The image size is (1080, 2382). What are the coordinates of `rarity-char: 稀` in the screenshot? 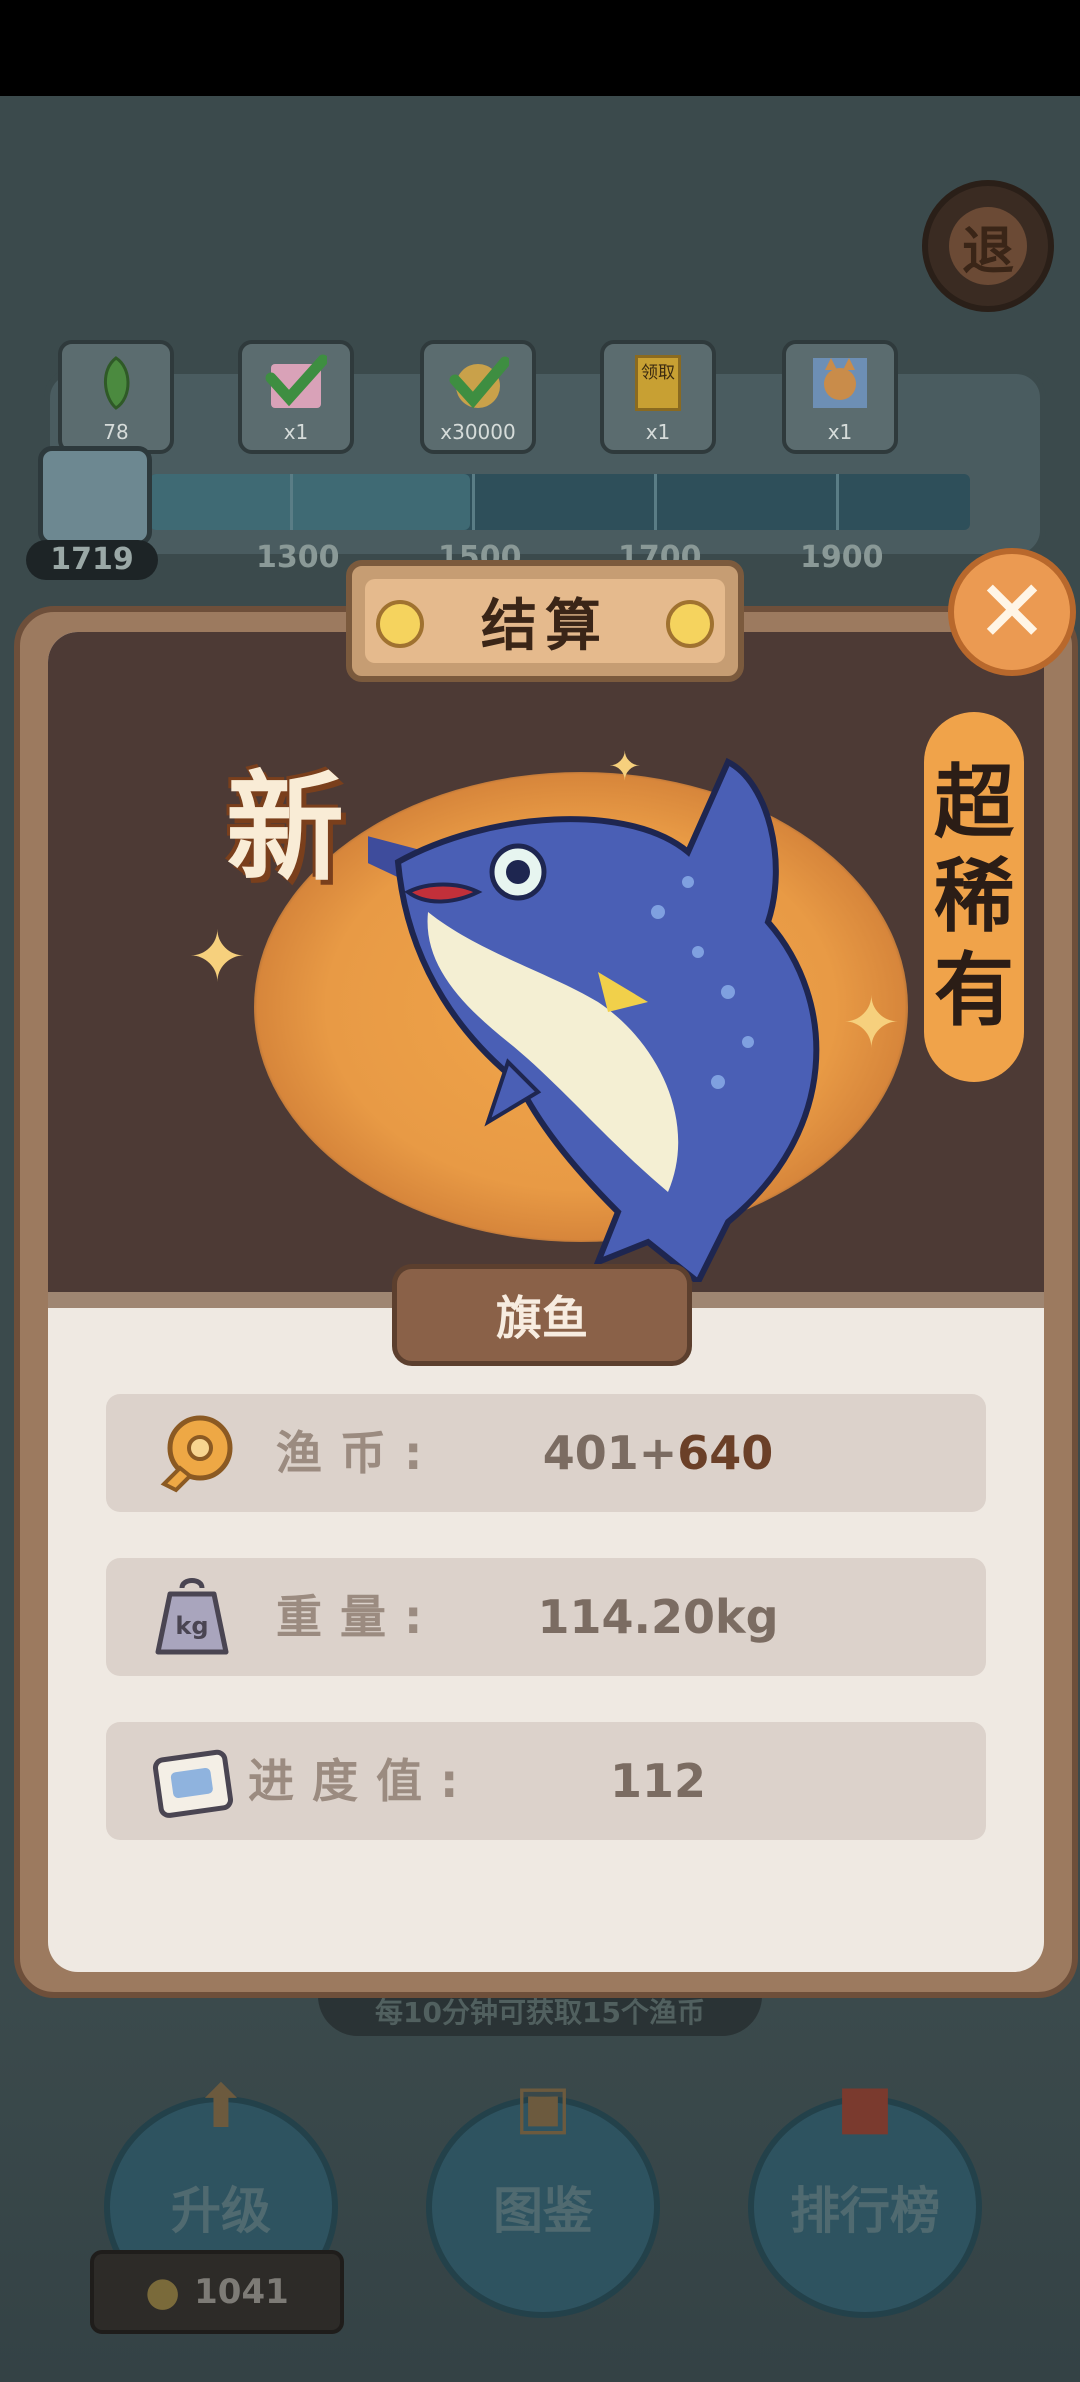 It's located at (974, 896).